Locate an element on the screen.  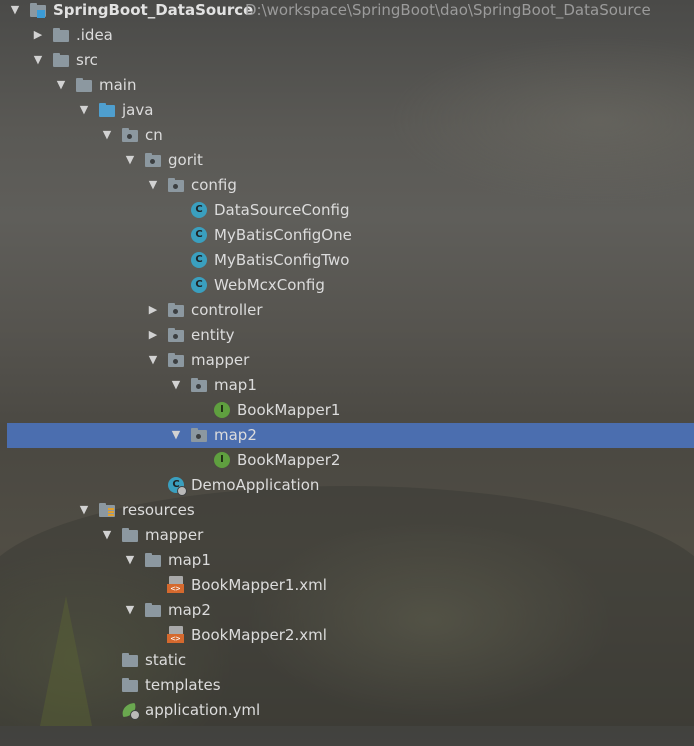
tree-row: ▼ gorit is located at coordinates (350, 160).